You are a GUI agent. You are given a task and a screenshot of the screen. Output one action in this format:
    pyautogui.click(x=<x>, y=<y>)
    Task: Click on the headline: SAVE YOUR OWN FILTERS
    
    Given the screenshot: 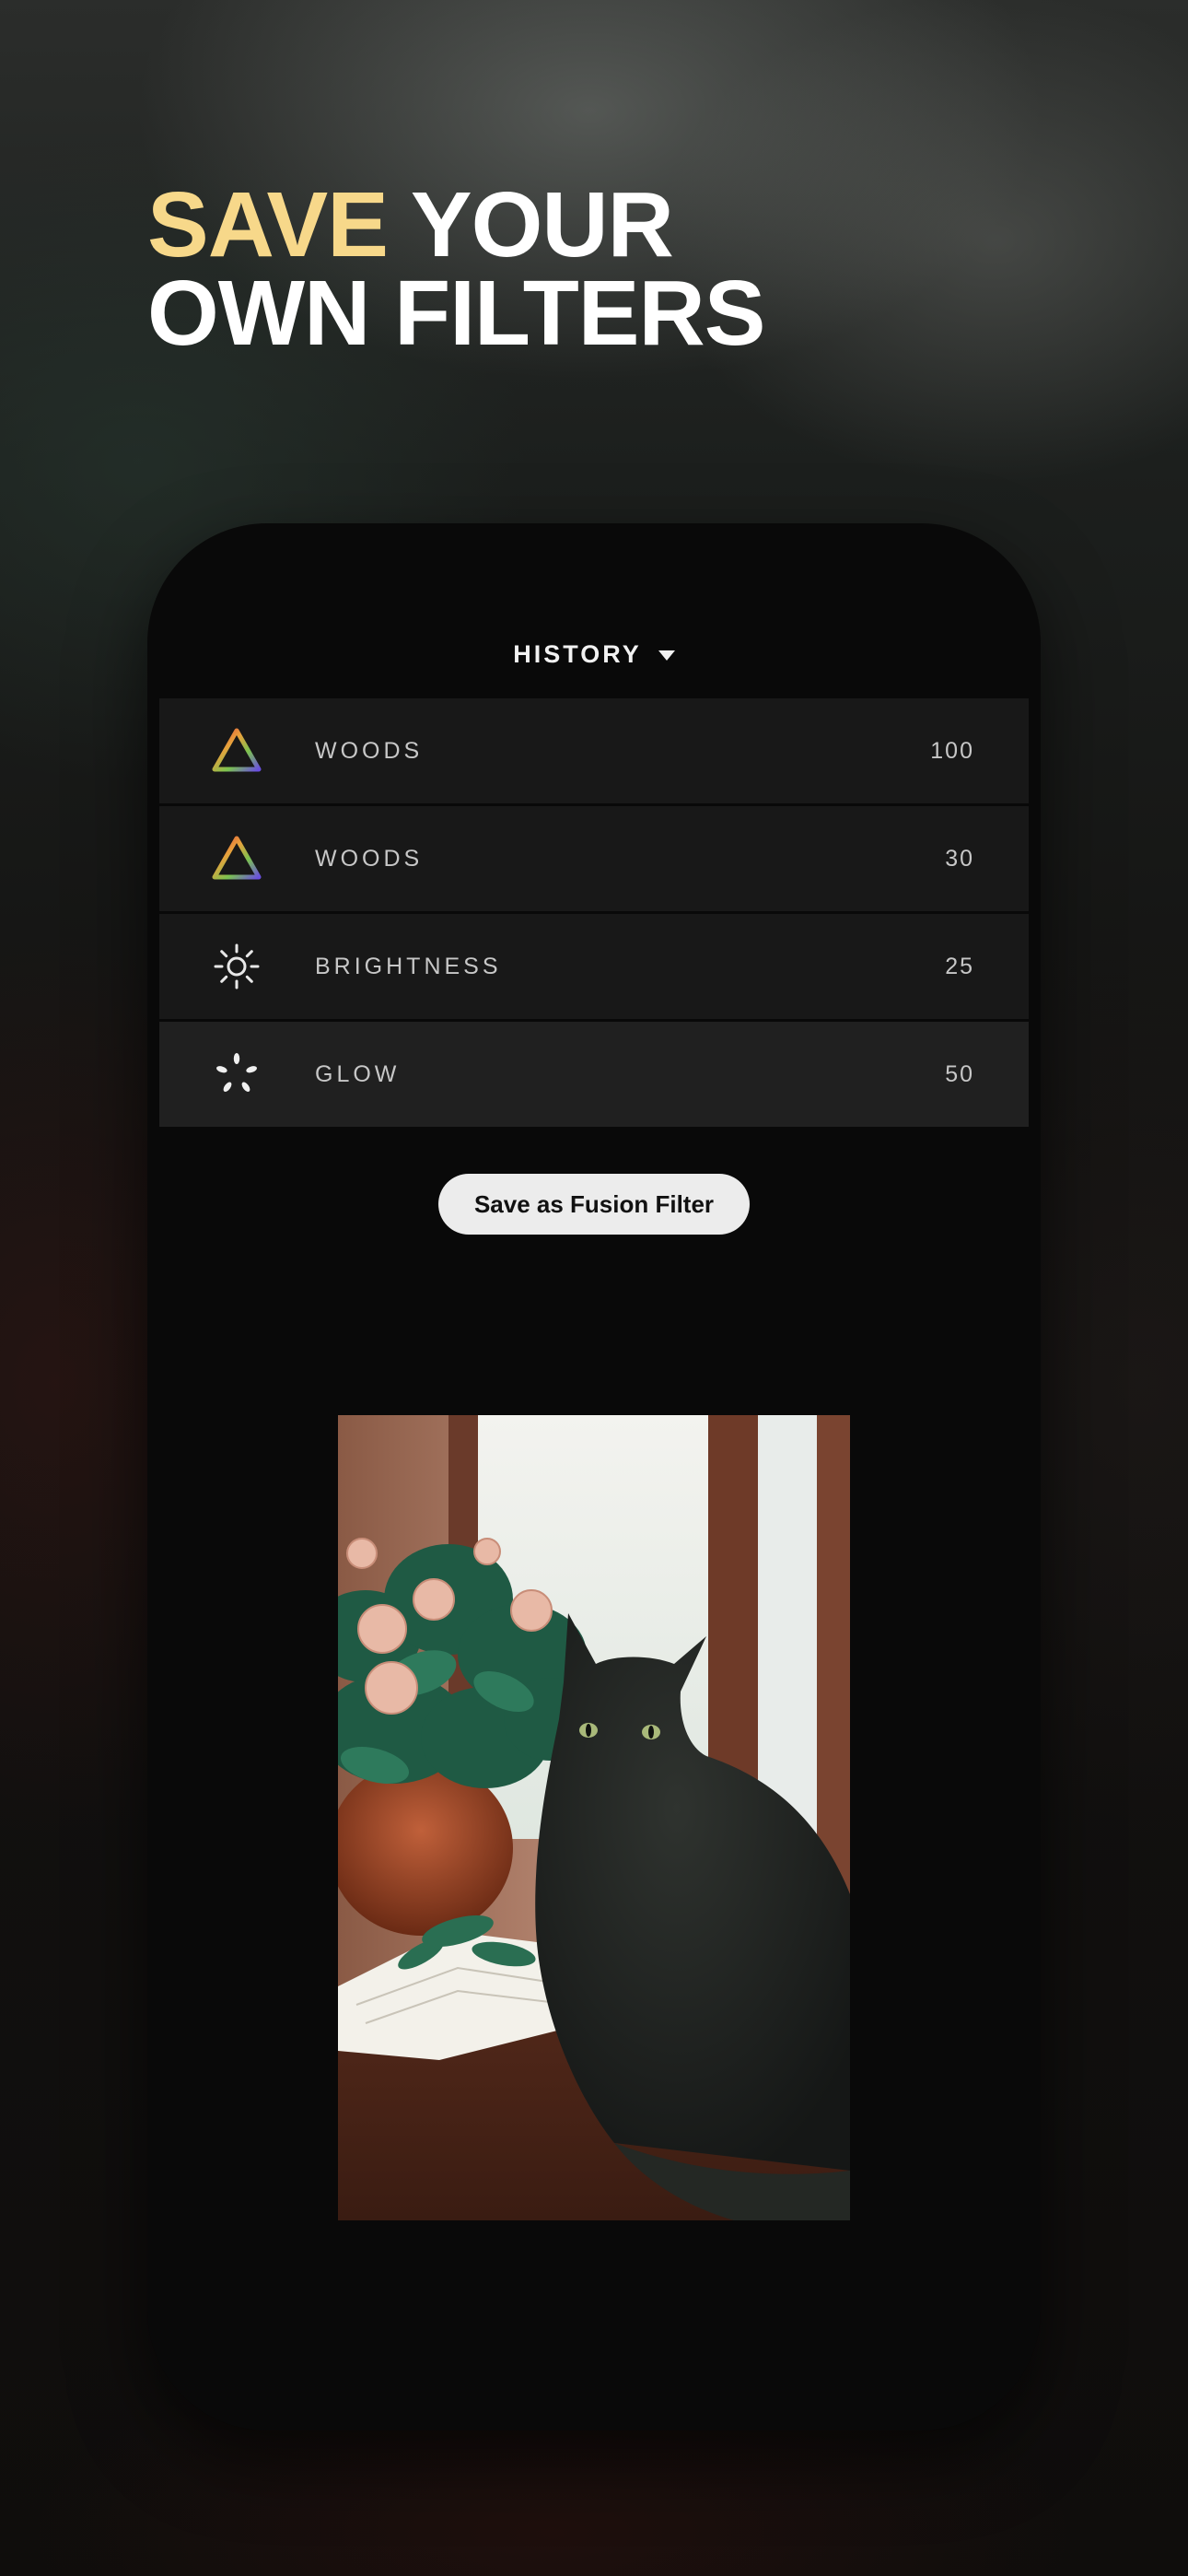 What is the action you would take?
    pyautogui.click(x=456, y=272)
    